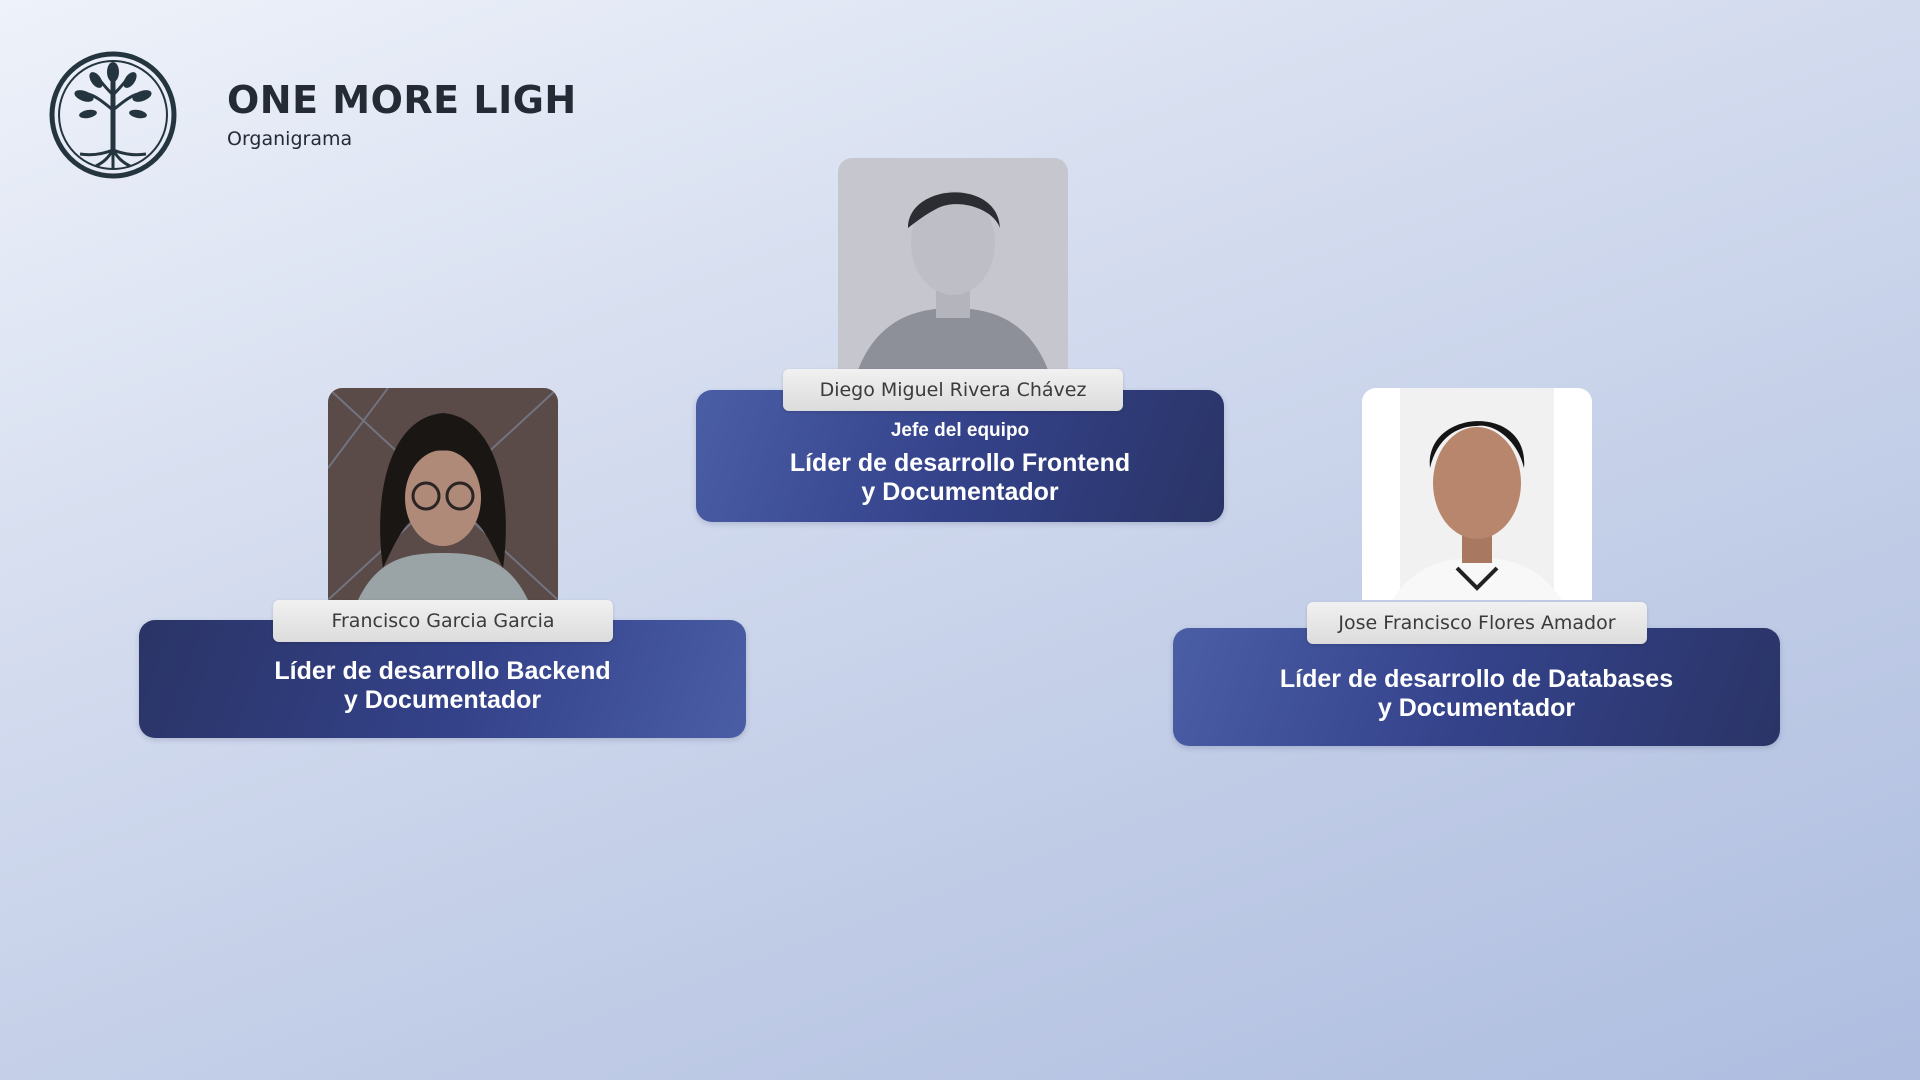  What do you see at coordinates (443, 621) in the screenshot?
I see `backend-name: Francisco Garcia Garcia` at bounding box center [443, 621].